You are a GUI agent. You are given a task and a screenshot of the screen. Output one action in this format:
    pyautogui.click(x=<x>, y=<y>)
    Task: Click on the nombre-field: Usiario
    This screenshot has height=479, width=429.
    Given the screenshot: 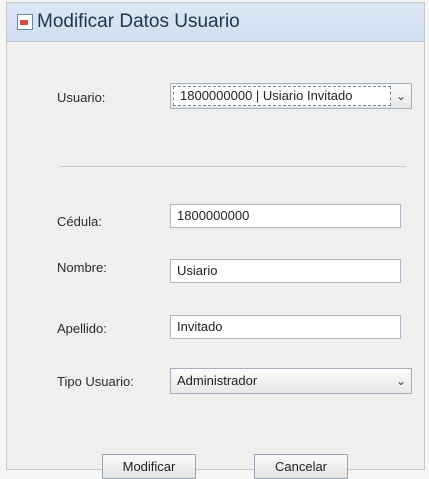 What is the action you would take?
    pyautogui.click(x=285, y=271)
    